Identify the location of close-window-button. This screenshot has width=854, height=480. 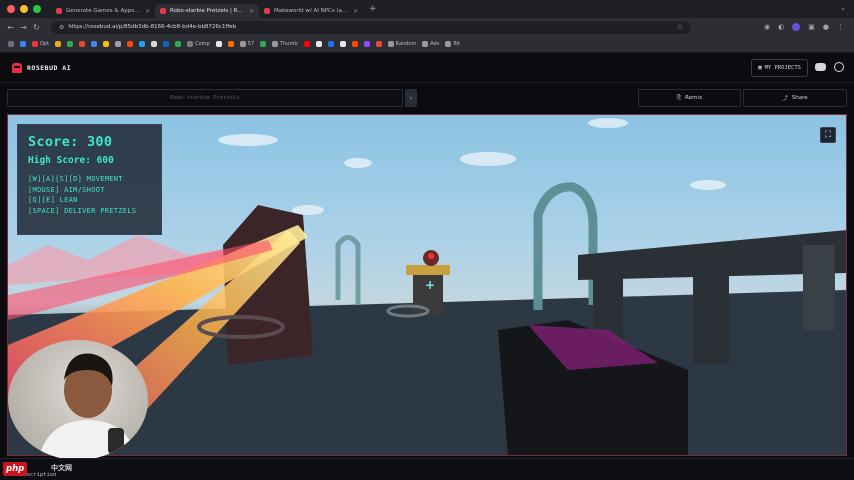
(11, 9).